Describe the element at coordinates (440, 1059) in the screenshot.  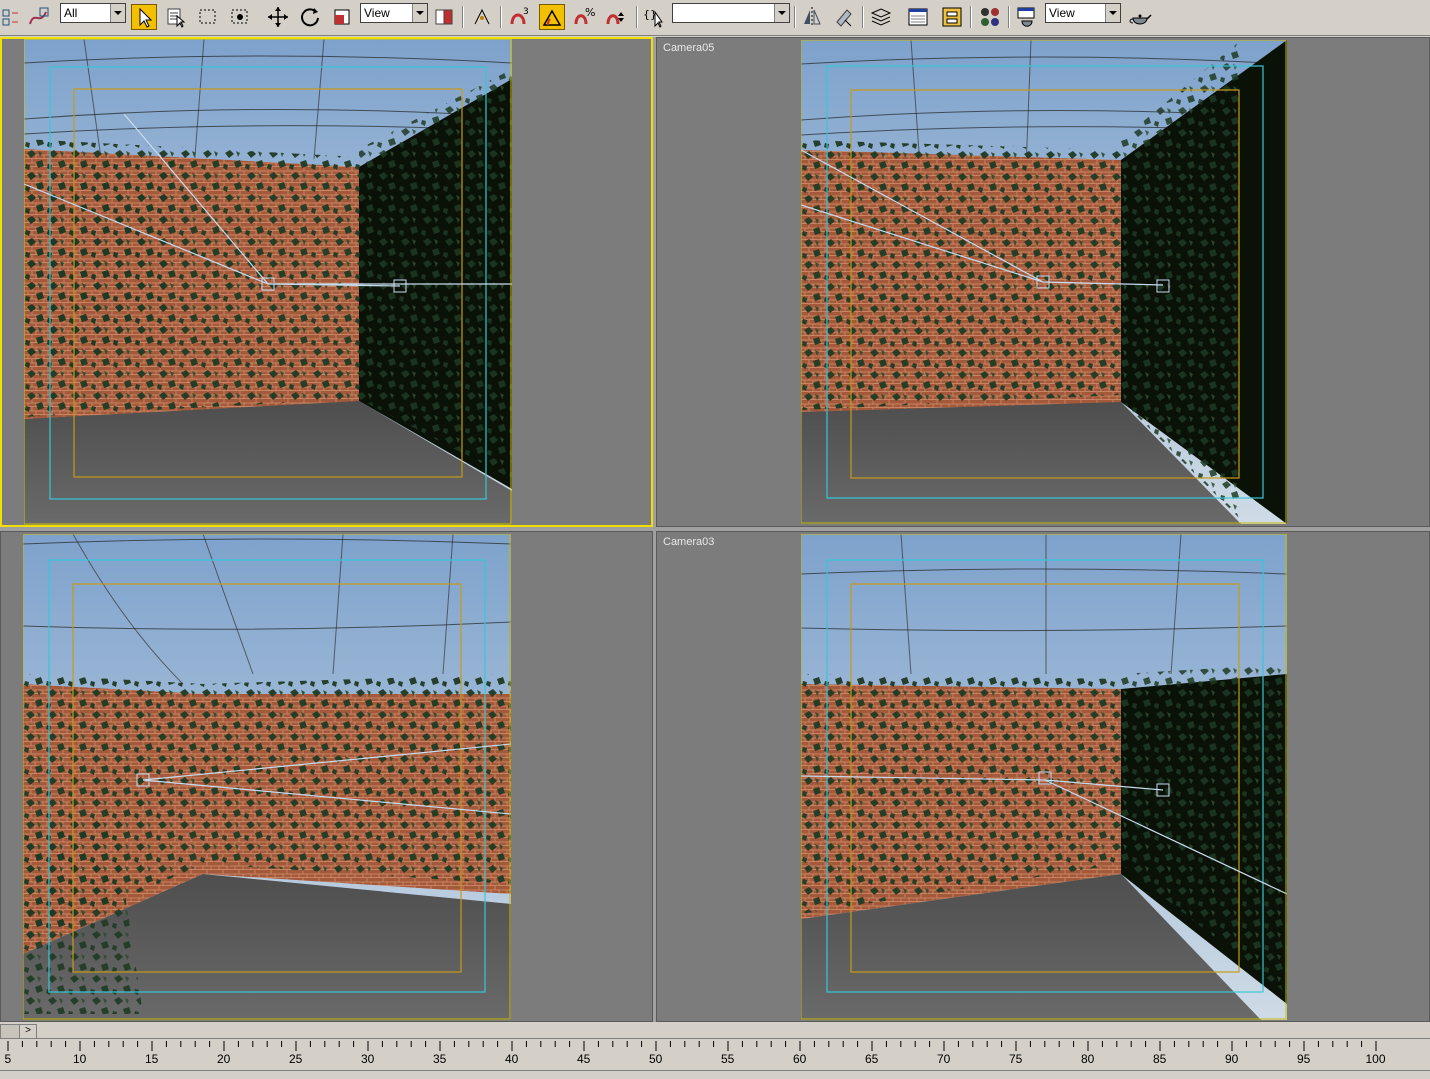
I see `timeline-tick-label: 35` at that location.